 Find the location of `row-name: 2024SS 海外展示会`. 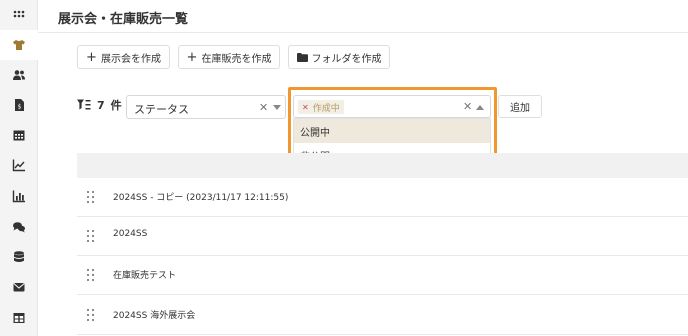

row-name: 2024SS 海外展示会 is located at coordinates (154, 314).